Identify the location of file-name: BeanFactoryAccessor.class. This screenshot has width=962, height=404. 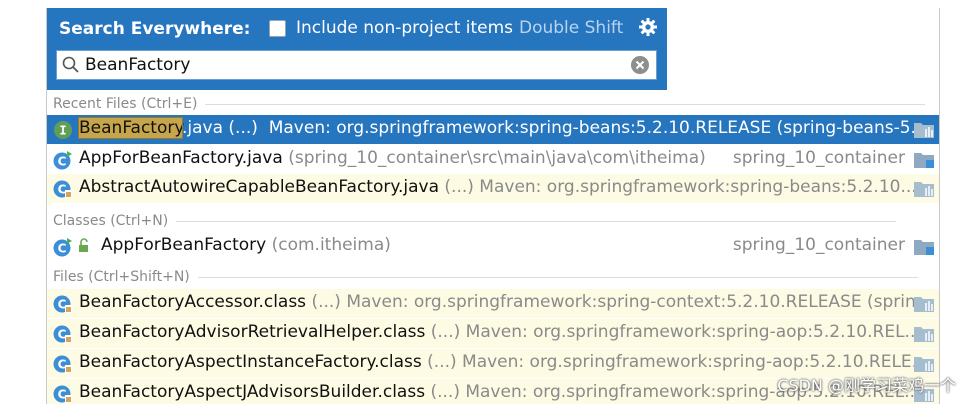
(193, 302).